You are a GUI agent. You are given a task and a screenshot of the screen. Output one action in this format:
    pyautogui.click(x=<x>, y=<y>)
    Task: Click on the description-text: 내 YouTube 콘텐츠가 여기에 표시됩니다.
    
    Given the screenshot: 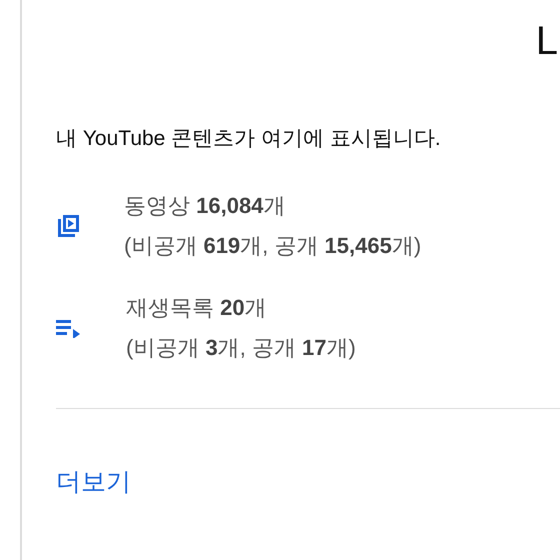 What is the action you would take?
    pyautogui.click(x=249, y=139)
    